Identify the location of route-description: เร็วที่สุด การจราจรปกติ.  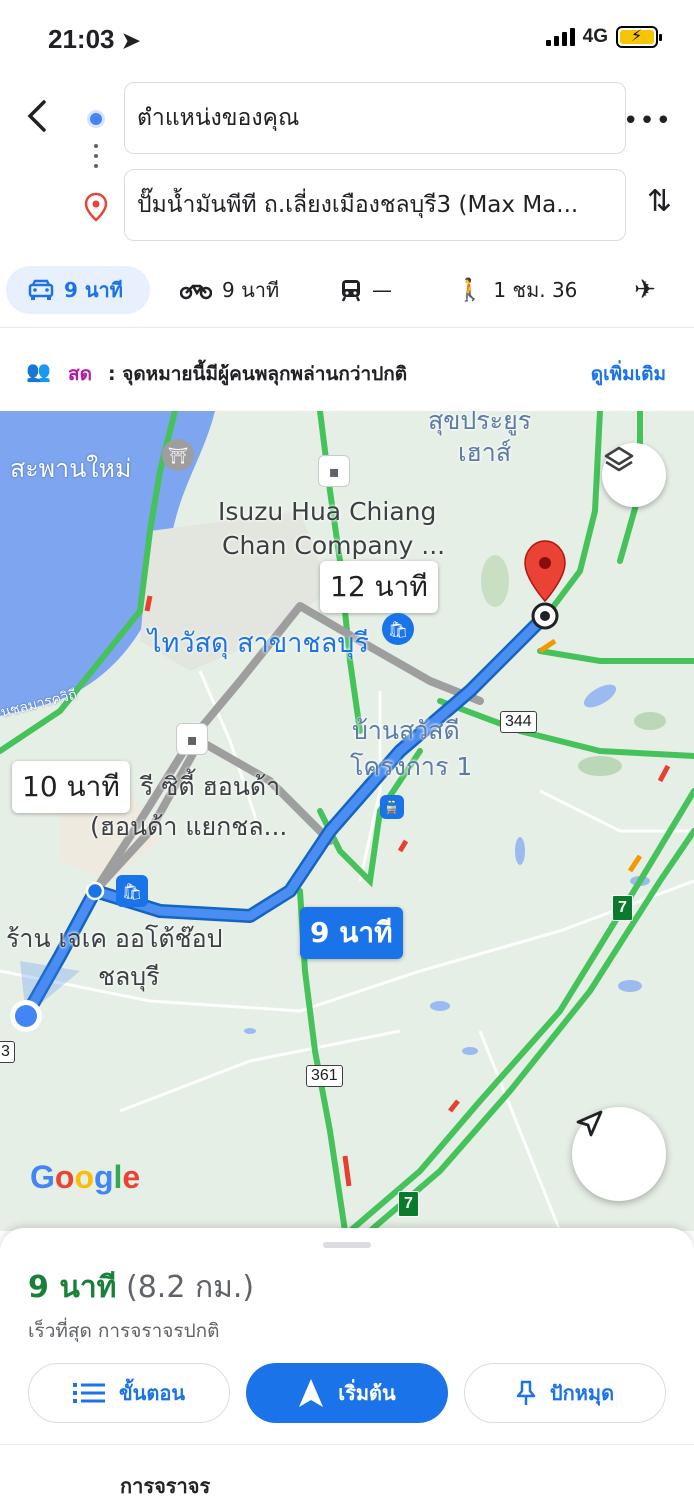
(124, 1331).